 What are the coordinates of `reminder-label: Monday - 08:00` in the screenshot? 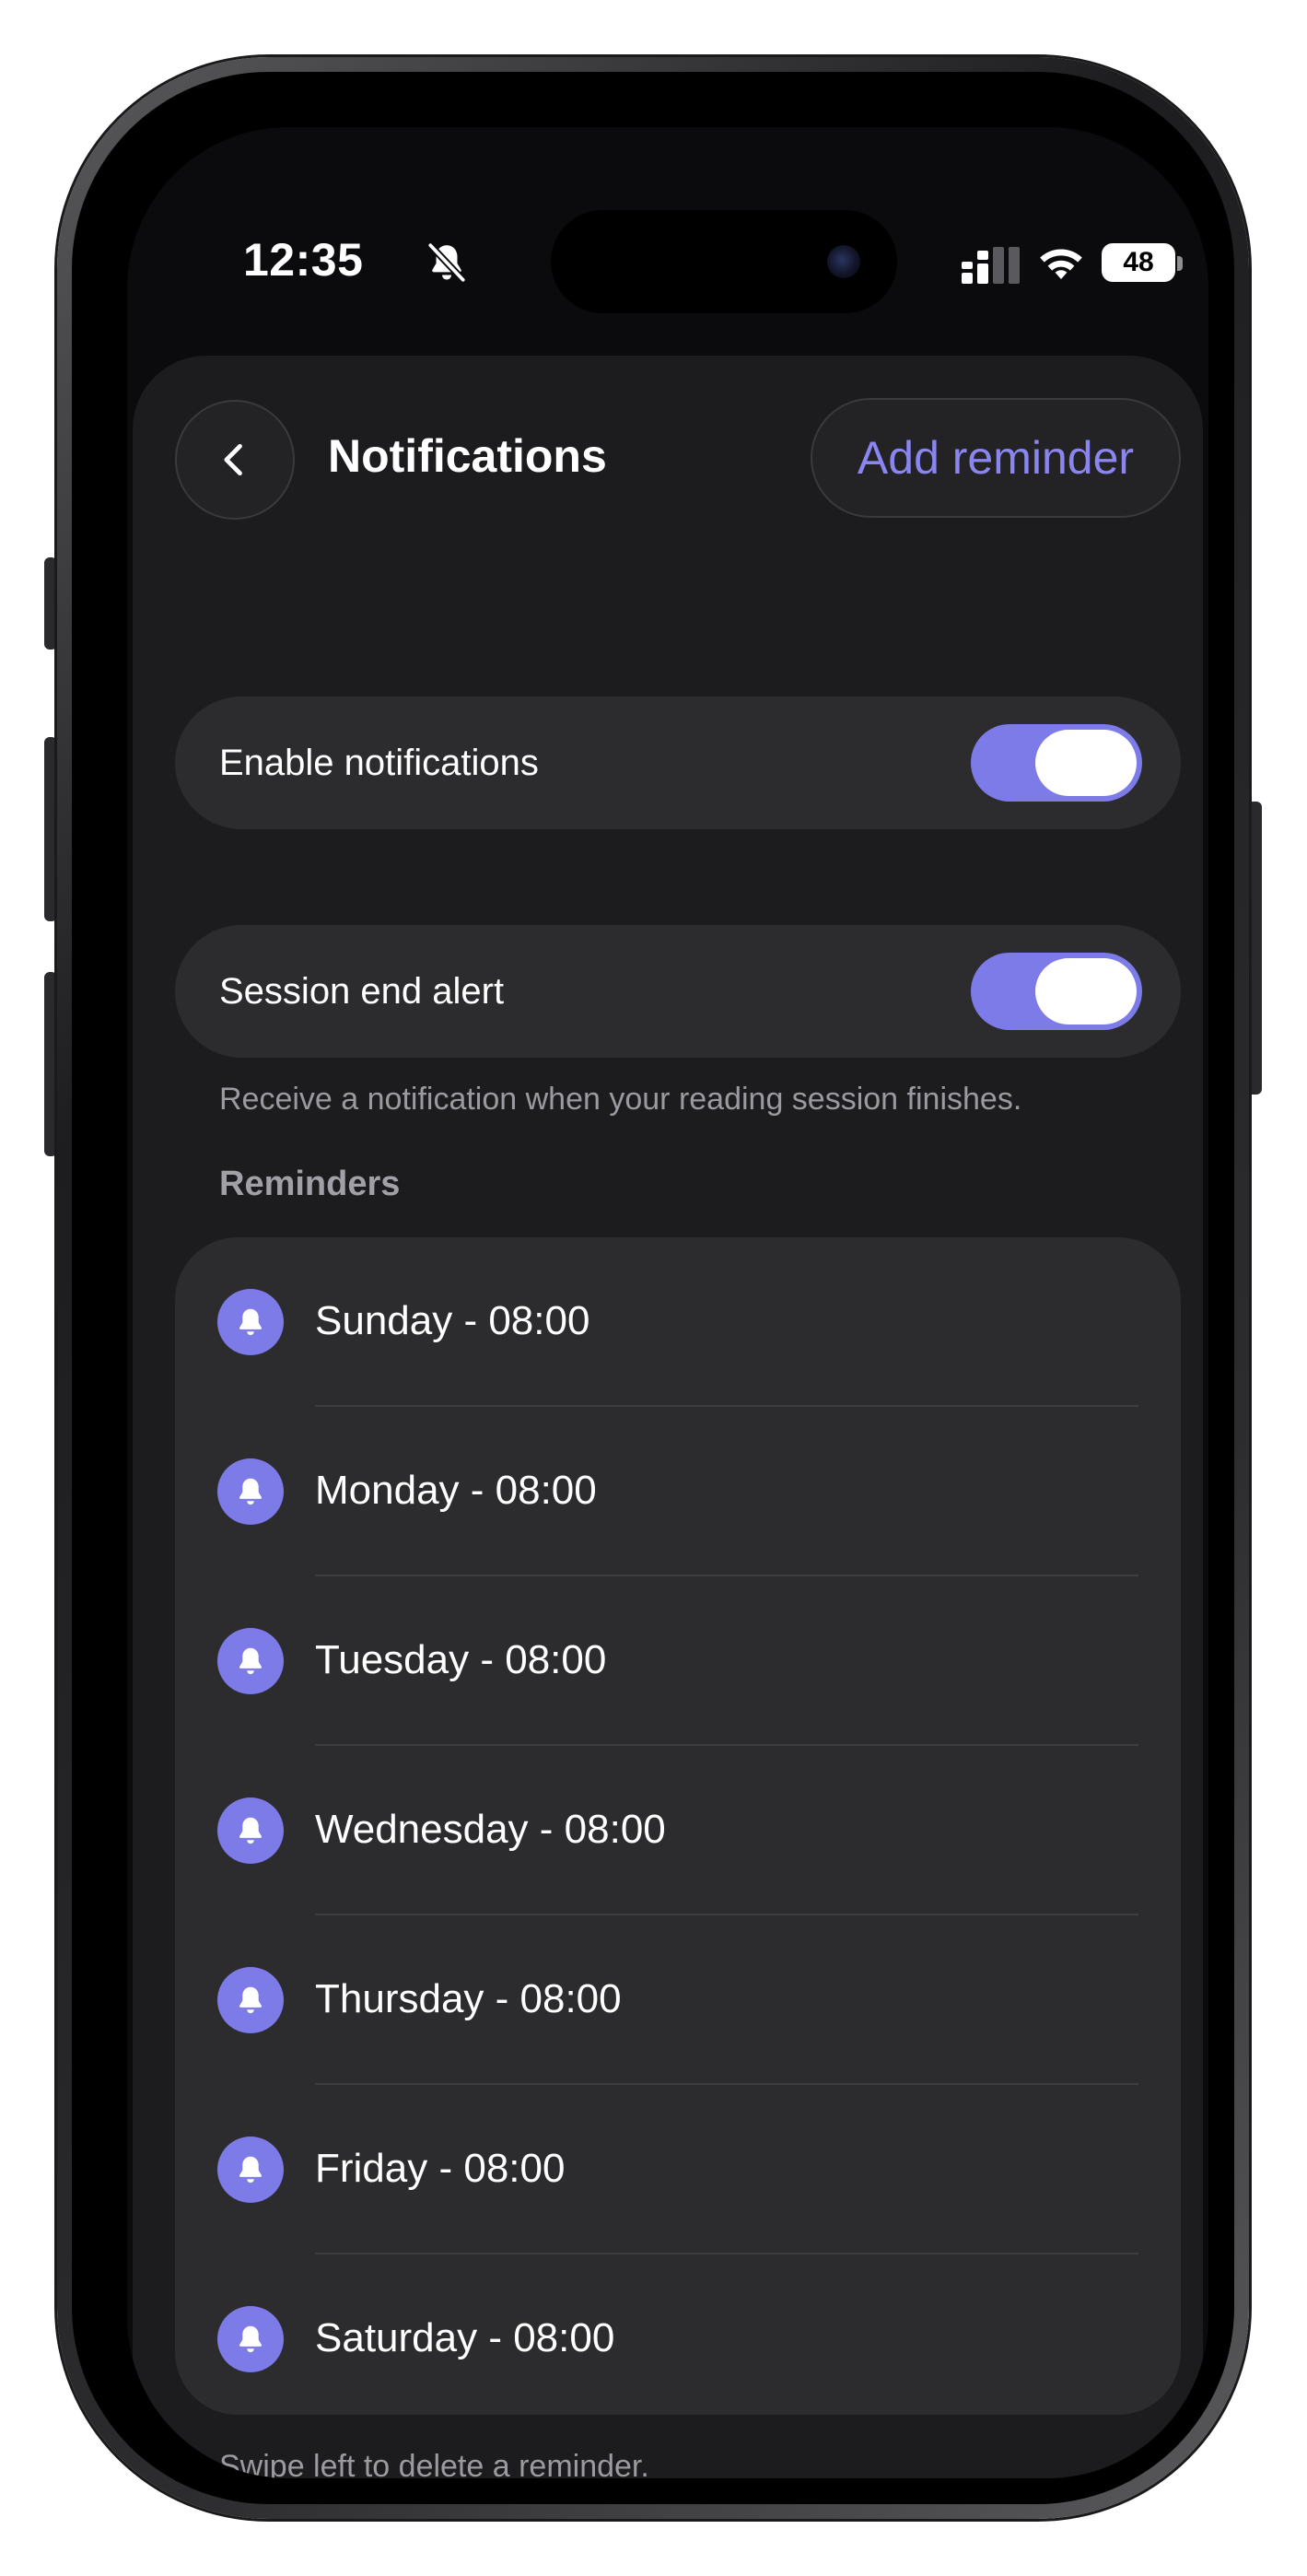 It's located at (456, 1490).